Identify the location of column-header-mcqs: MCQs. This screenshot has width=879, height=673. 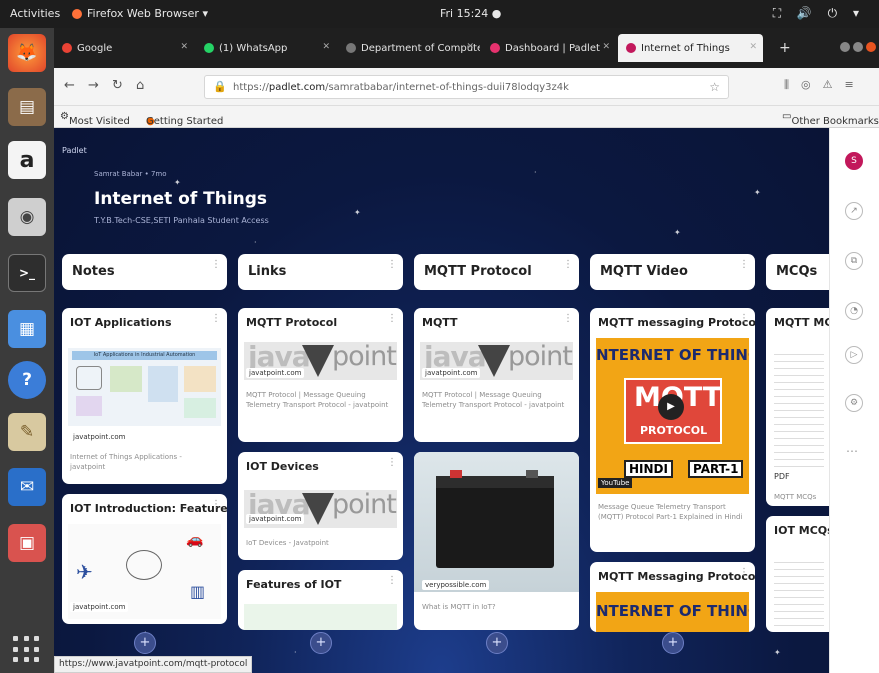
(797, 272).